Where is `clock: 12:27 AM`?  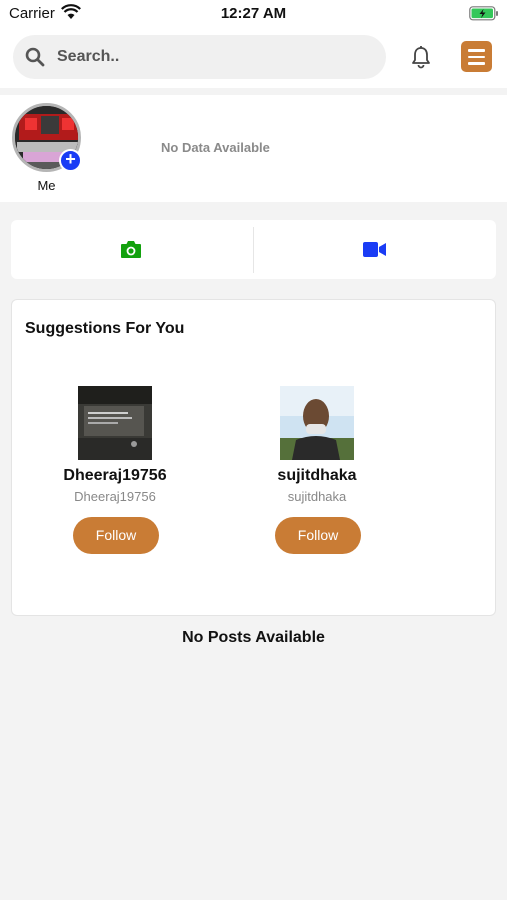 clock: 12:27 AM is located at coordinates (253, 13).